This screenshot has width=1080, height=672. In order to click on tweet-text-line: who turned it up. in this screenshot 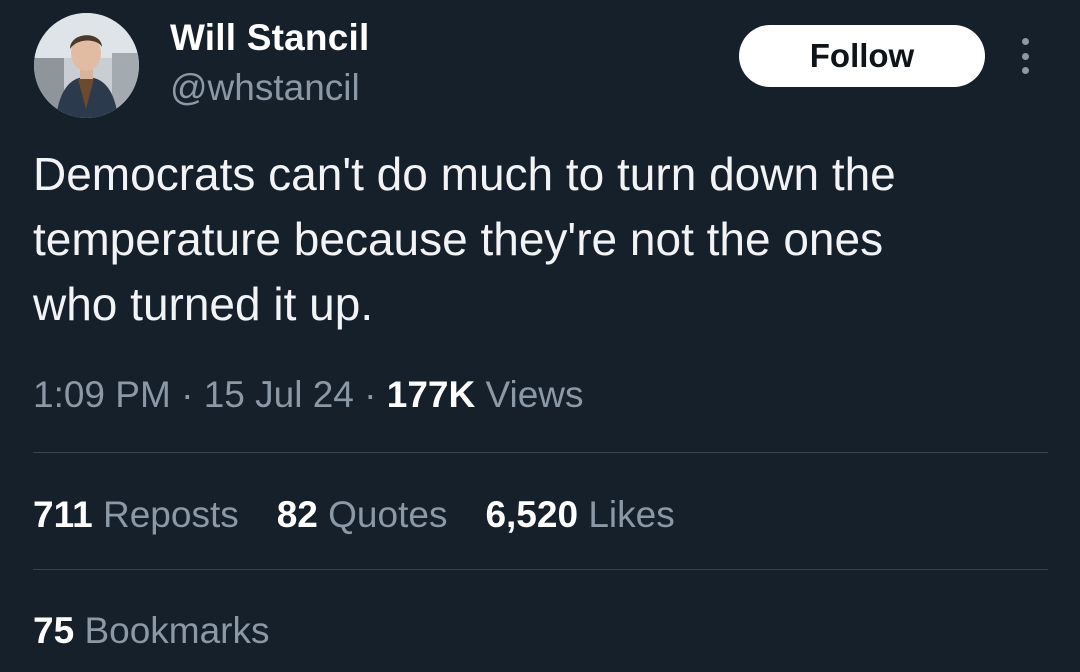, I will do `click(203, 304)`.